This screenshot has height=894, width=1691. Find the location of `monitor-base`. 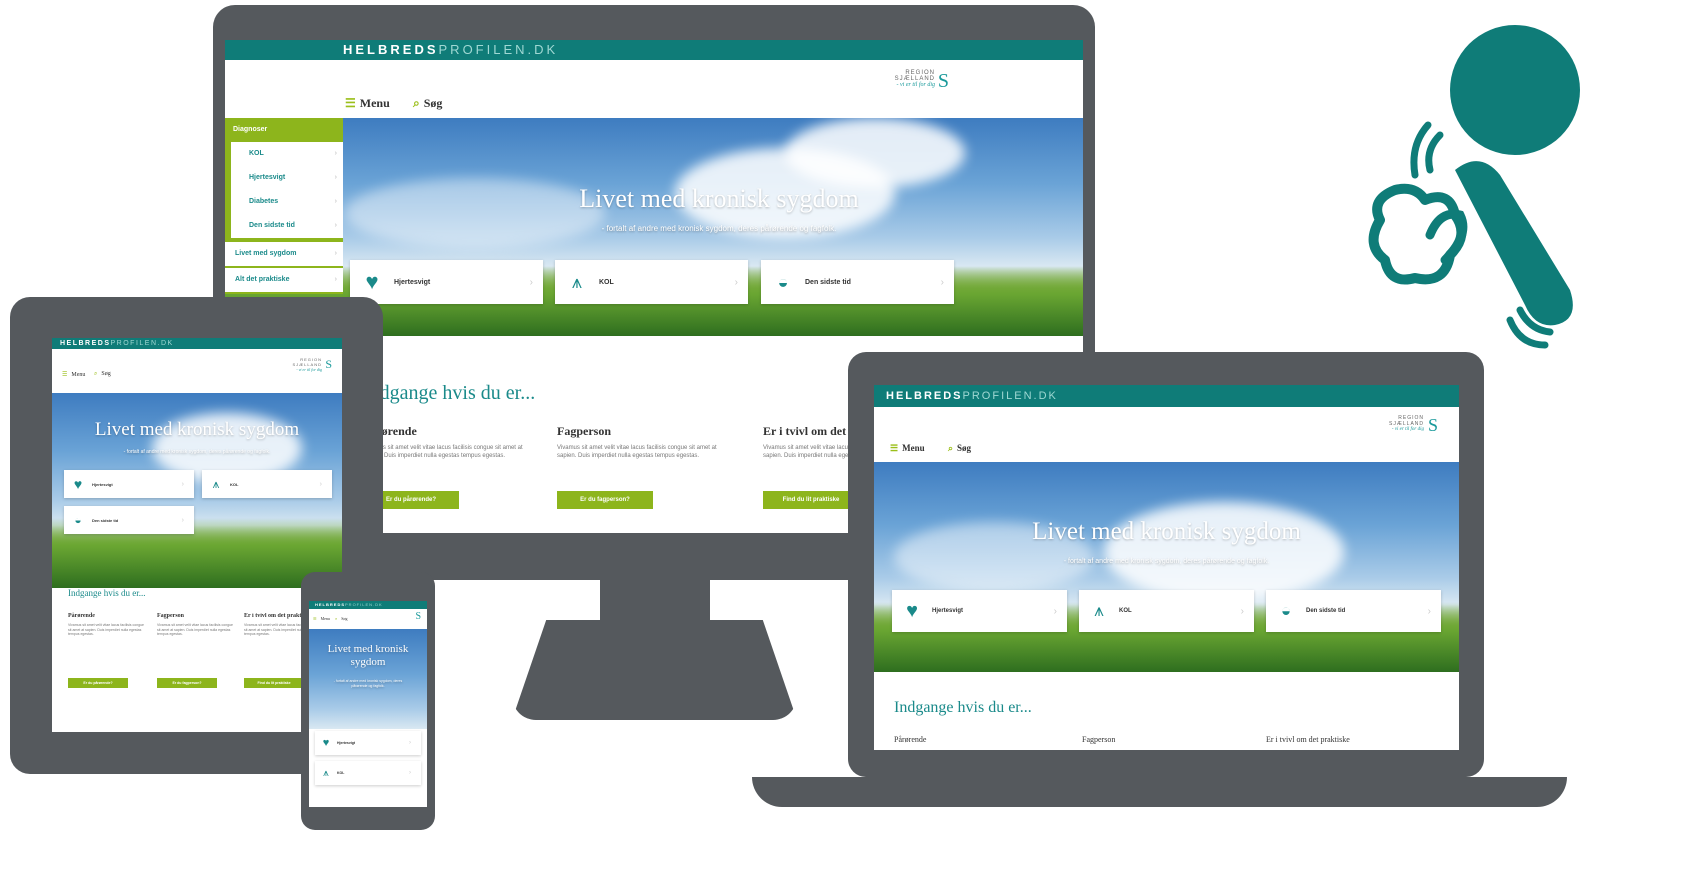

monitor-base is located at coordinates (654, 670).